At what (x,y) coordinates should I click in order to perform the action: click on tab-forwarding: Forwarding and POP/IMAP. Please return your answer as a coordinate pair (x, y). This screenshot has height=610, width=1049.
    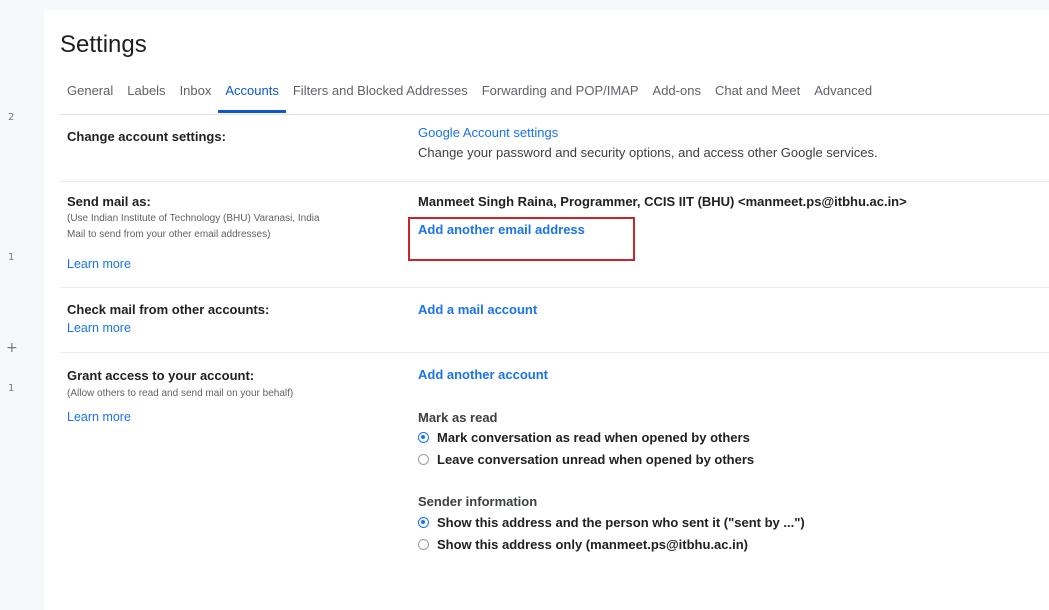
    Looking at the image, I should click on (560, 98).